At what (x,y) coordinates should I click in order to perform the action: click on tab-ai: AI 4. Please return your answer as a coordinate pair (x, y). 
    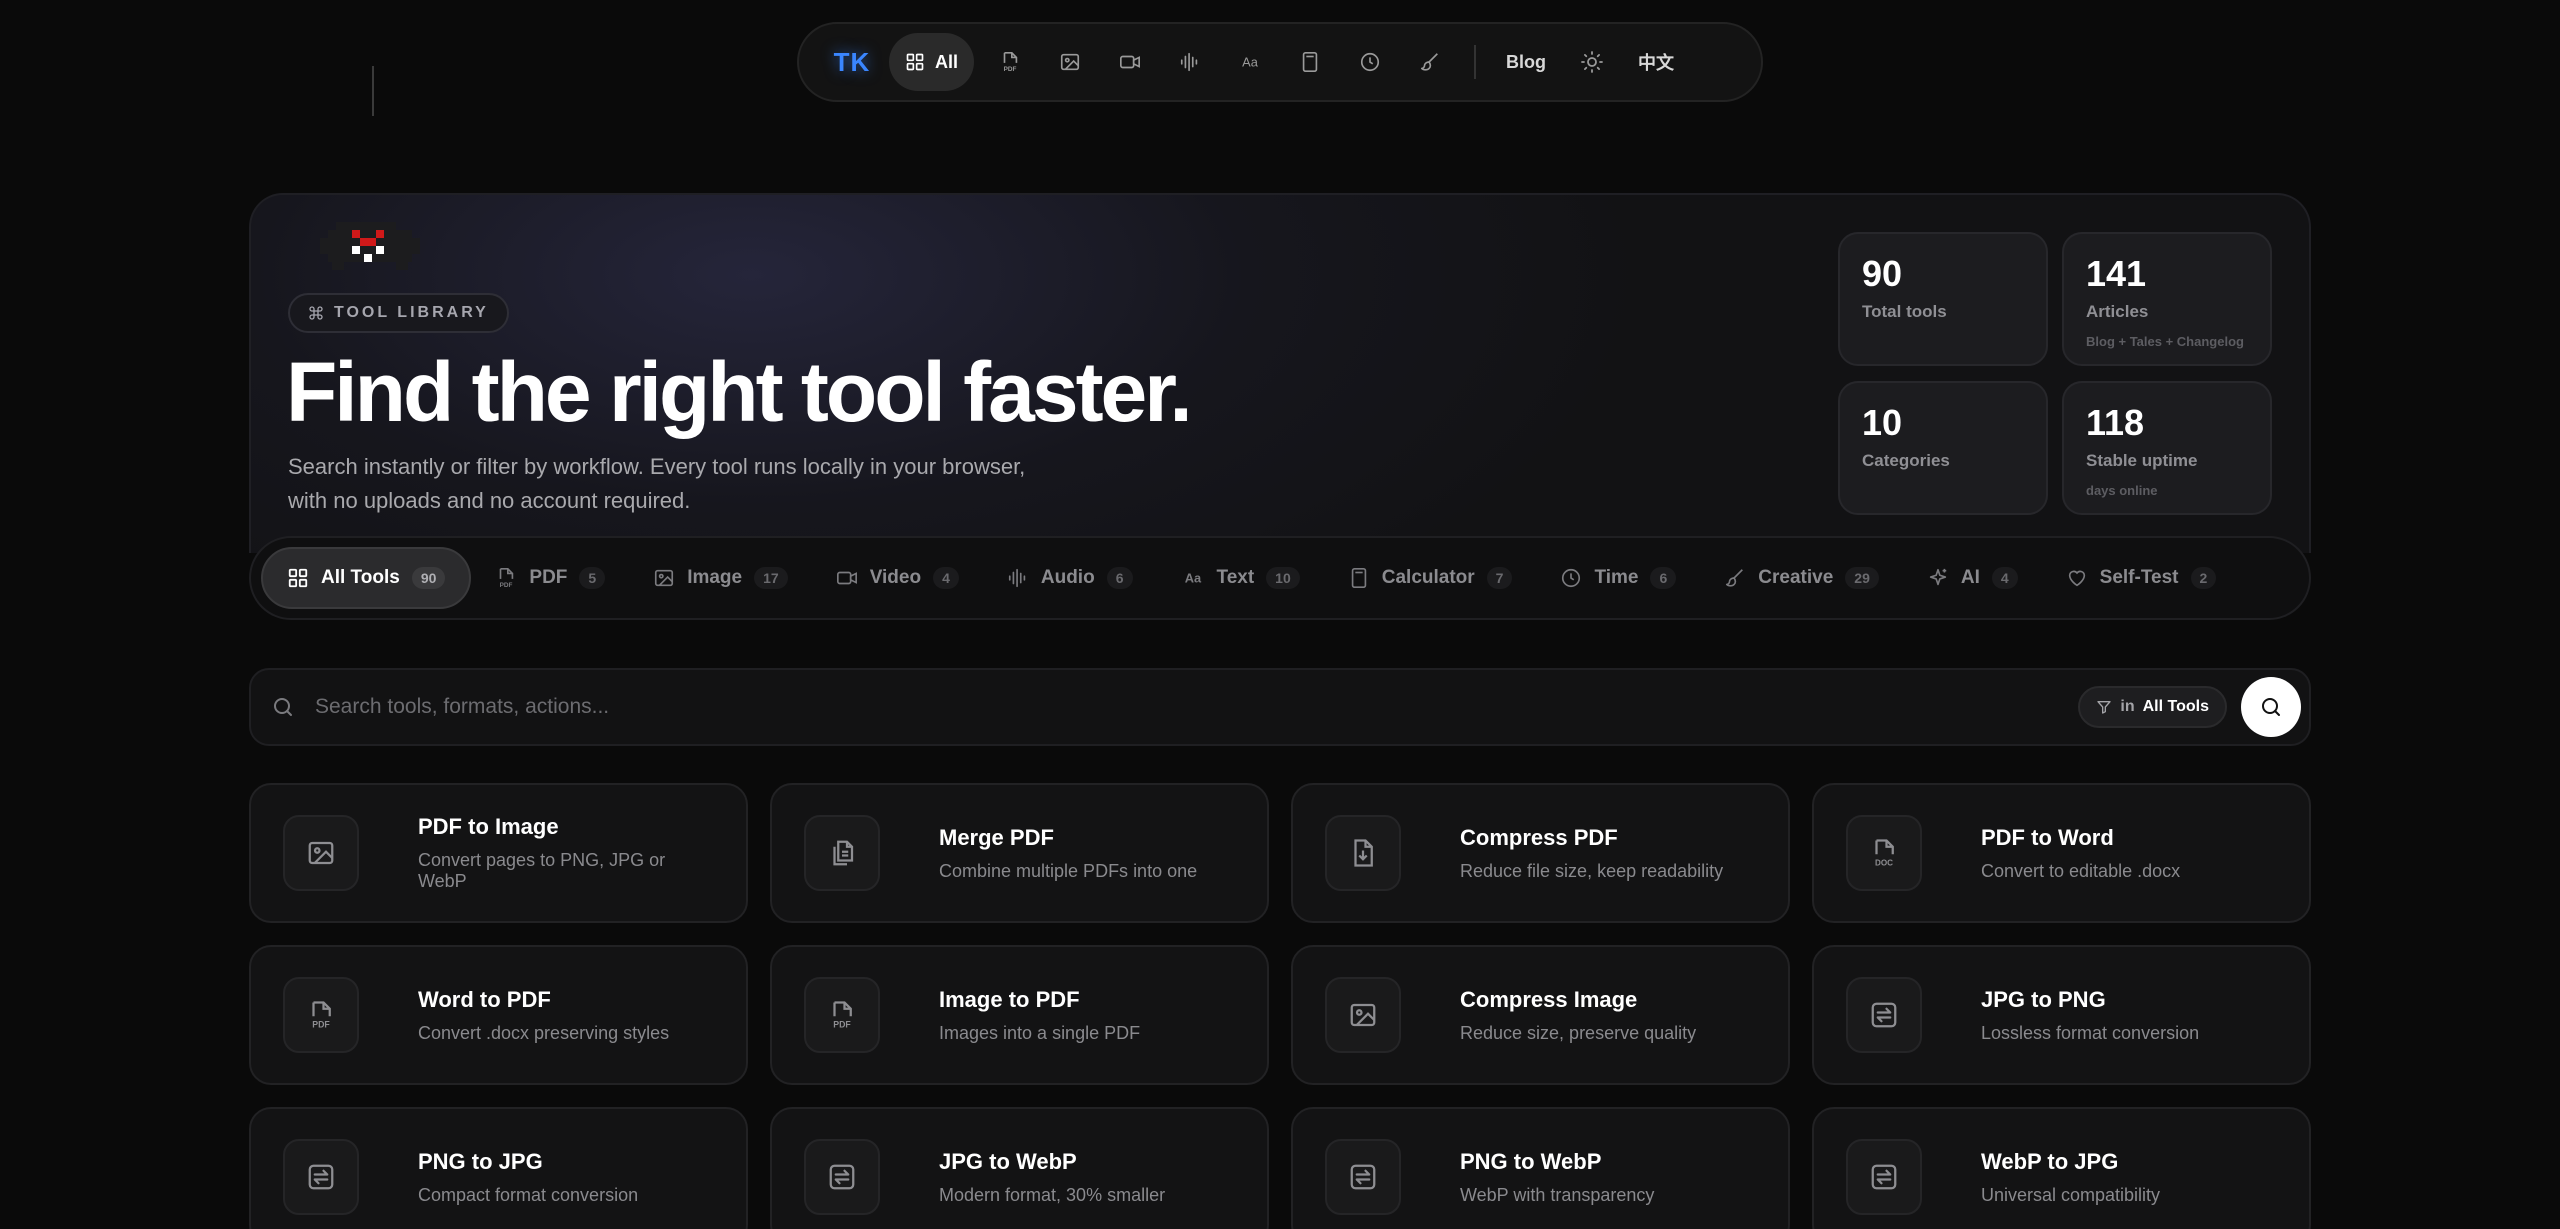
    Looking at the image, I should click on (1972, 578).